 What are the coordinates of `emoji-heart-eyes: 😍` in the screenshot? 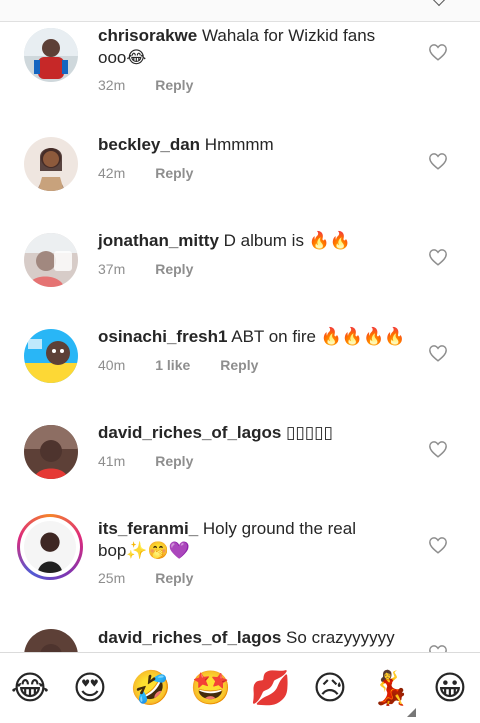 It's located at (90, 688).